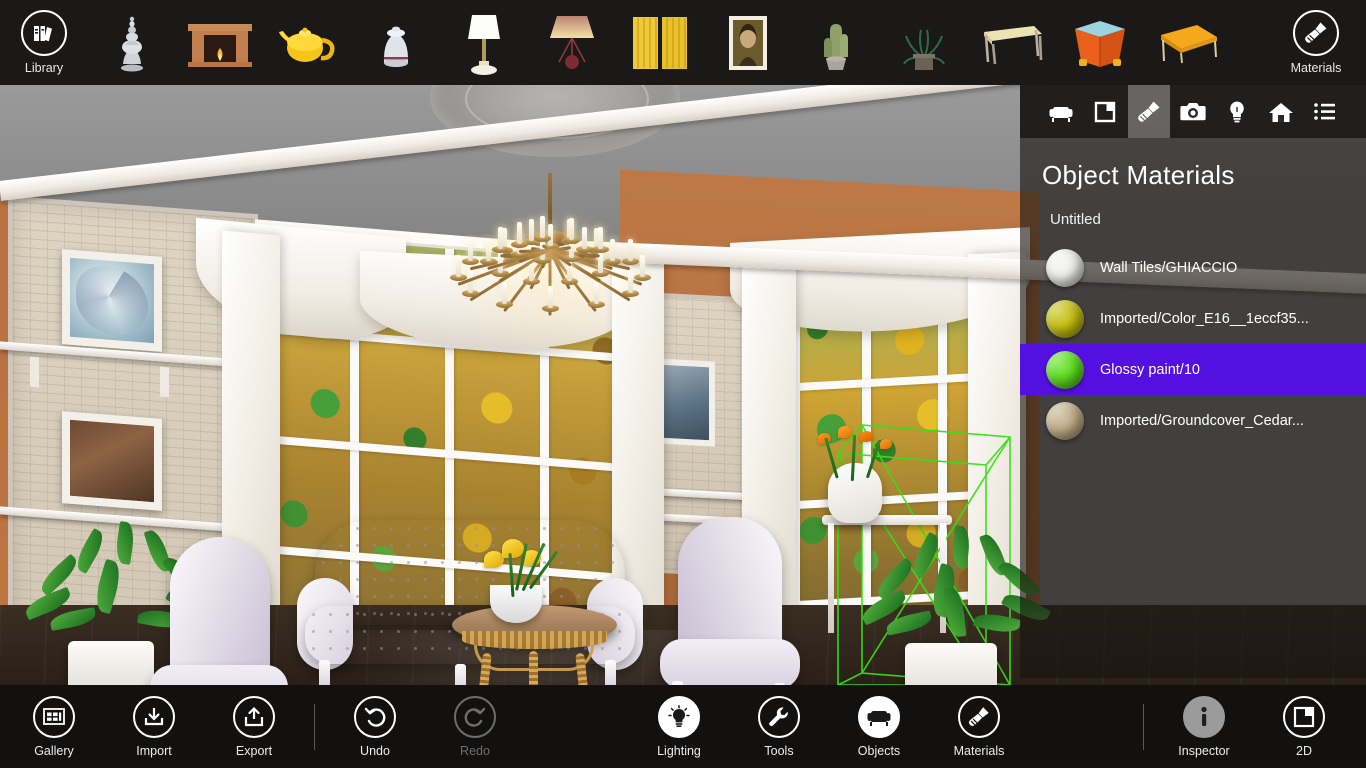 This screenshot has height=768, width=1366. Describe the element at coordinates (254, 750) in the screenshot. I see `export-label: Export` at that location.